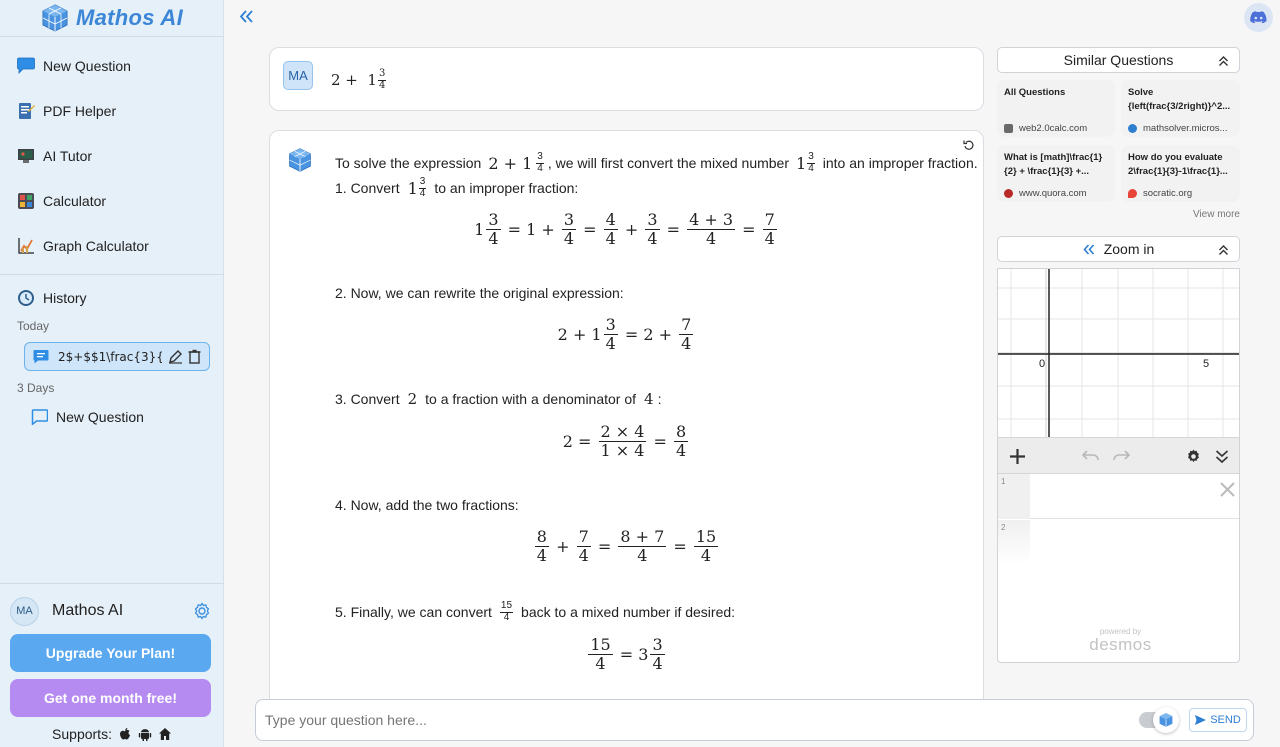 This screenshot has width=1280, height=747. What do you see at coordinates (111, 200) in the screenshot?
I see `sidebar-item-calculator: Calculator` at bounding box center [111, 200].